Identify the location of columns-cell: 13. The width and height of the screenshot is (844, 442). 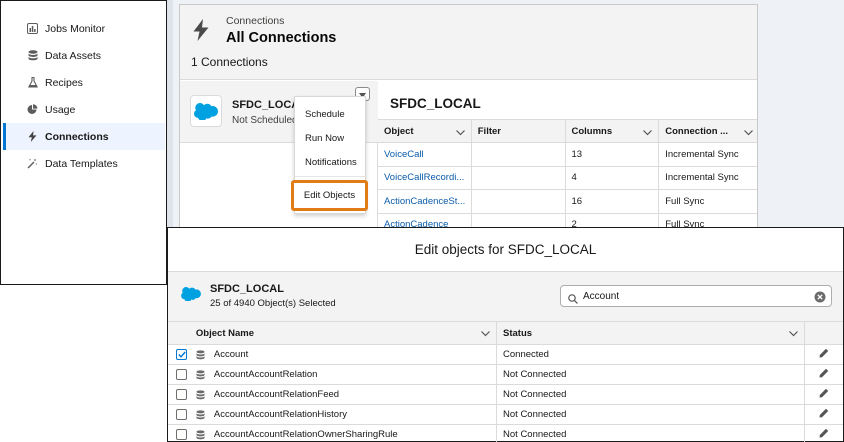
(613, 154).